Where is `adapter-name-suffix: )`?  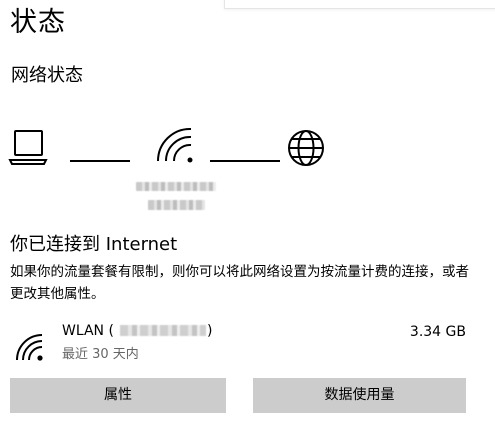
adapter-name-suffix: ) is located at coordinates (209, 331).